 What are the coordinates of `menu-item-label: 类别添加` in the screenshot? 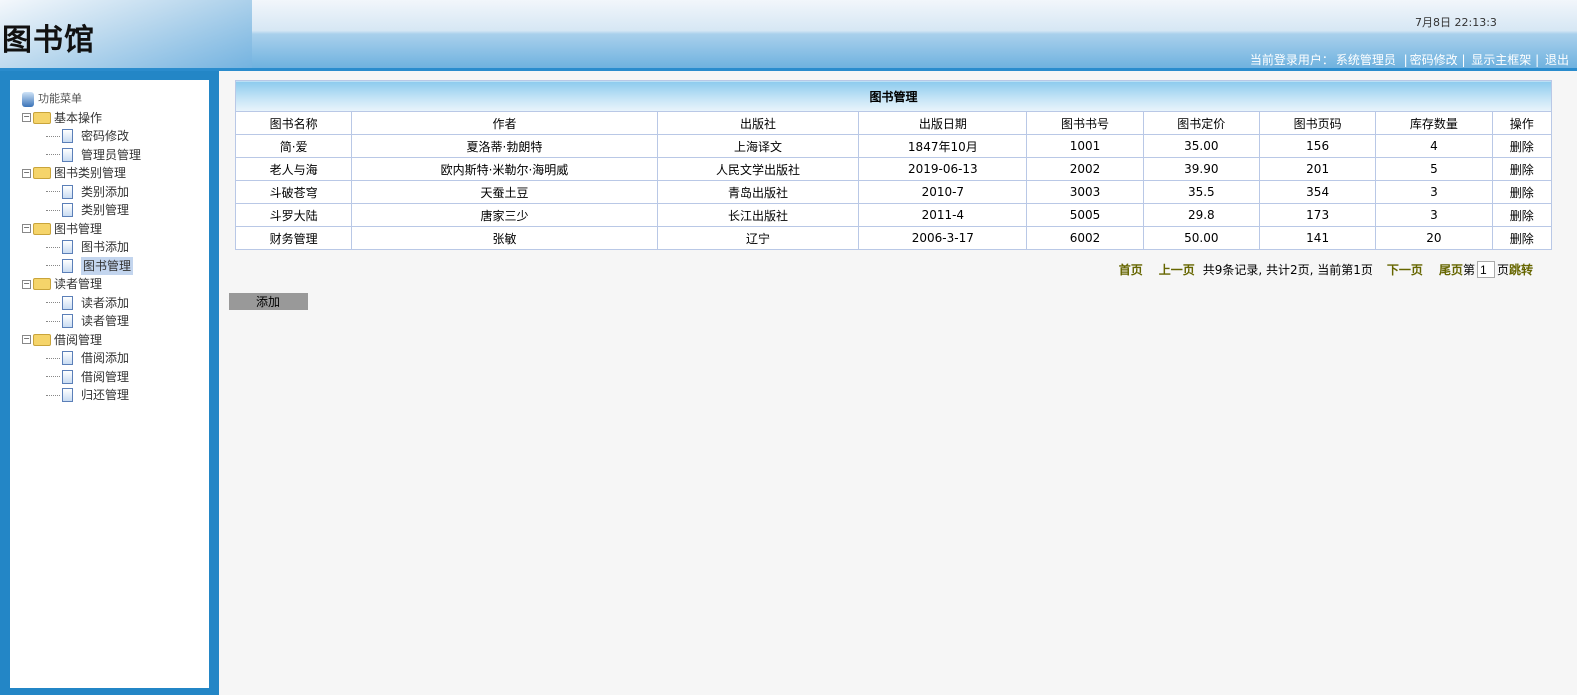 It's located at (105, 191).